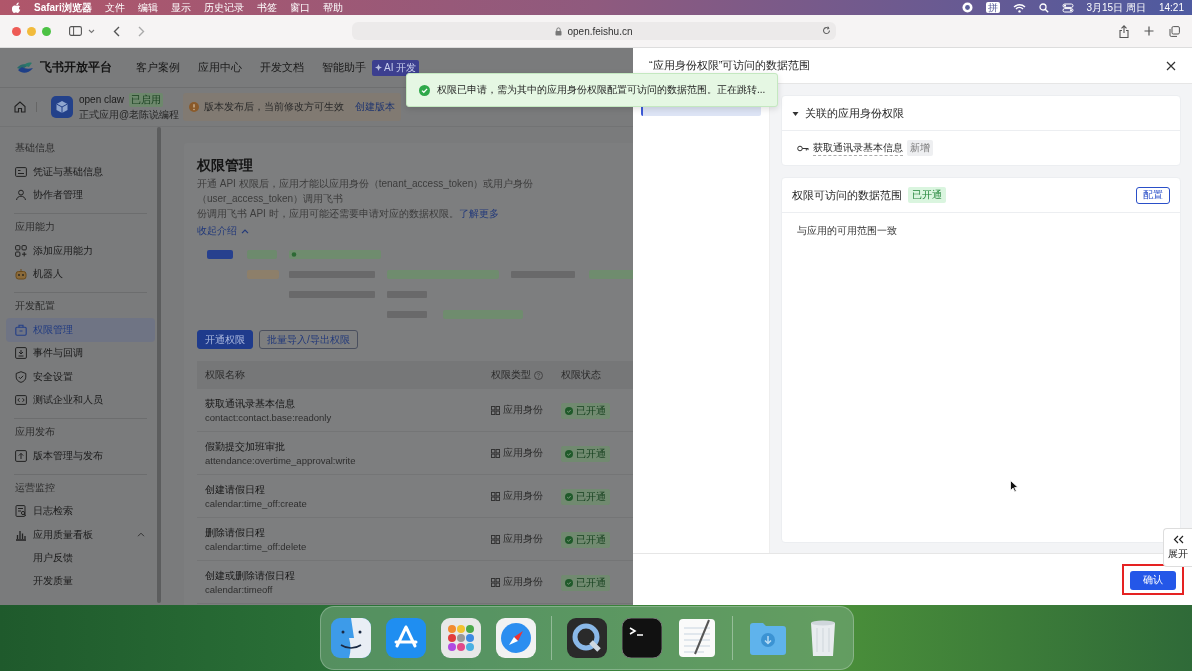  What do you see at coordinates (299, 7) in the screenshot?
I see `menu-item: 窗口` at bounding box center [299, 7].